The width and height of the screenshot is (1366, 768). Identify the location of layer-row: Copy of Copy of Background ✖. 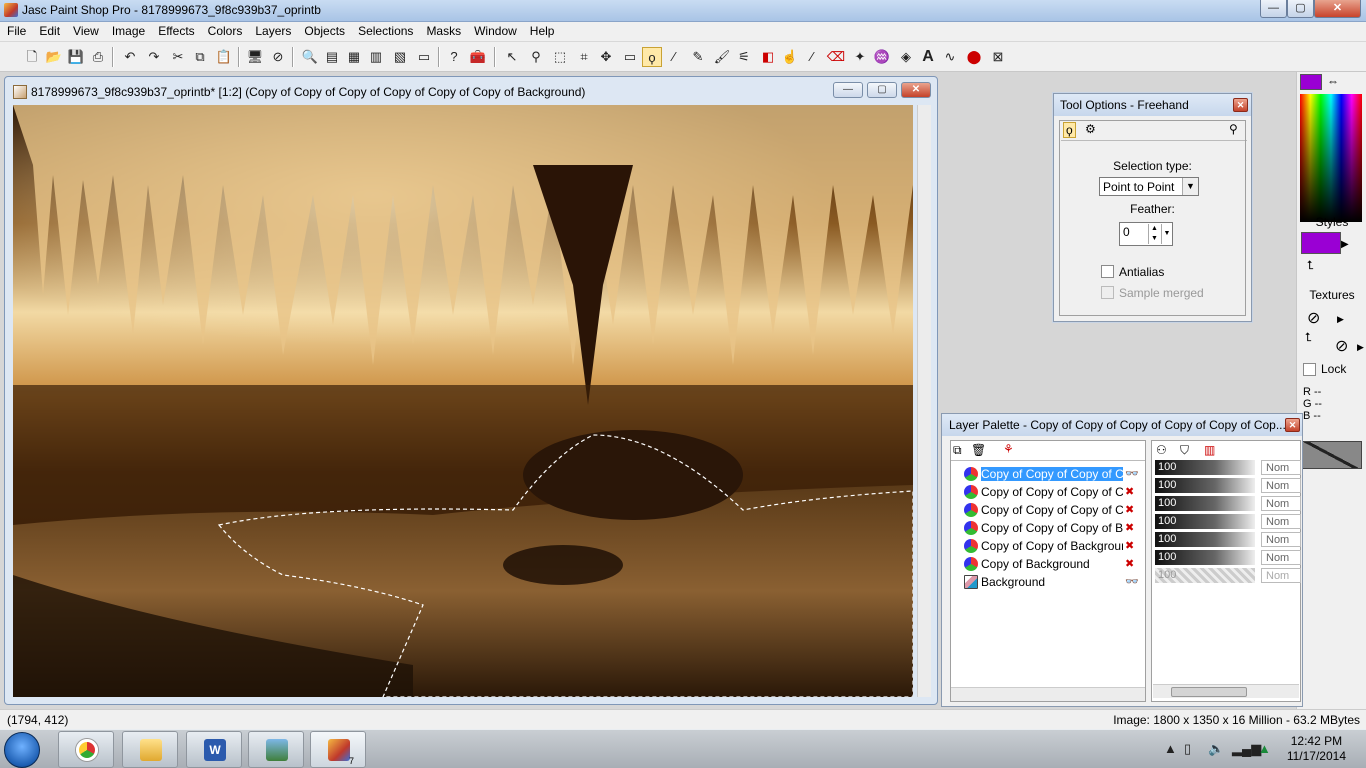
(1046, 546).